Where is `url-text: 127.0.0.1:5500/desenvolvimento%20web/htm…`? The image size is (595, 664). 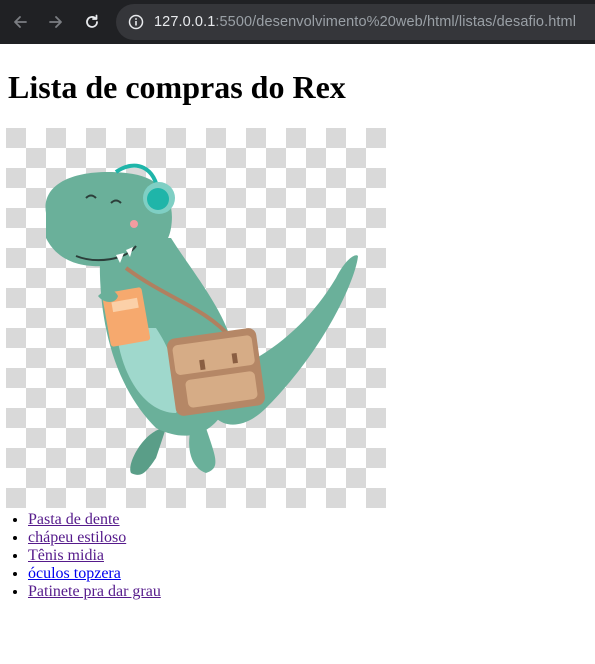 url-text: 127.0.0.1:5500/desenvolvimento%20web/htm… is located at coordinates (365, 22).